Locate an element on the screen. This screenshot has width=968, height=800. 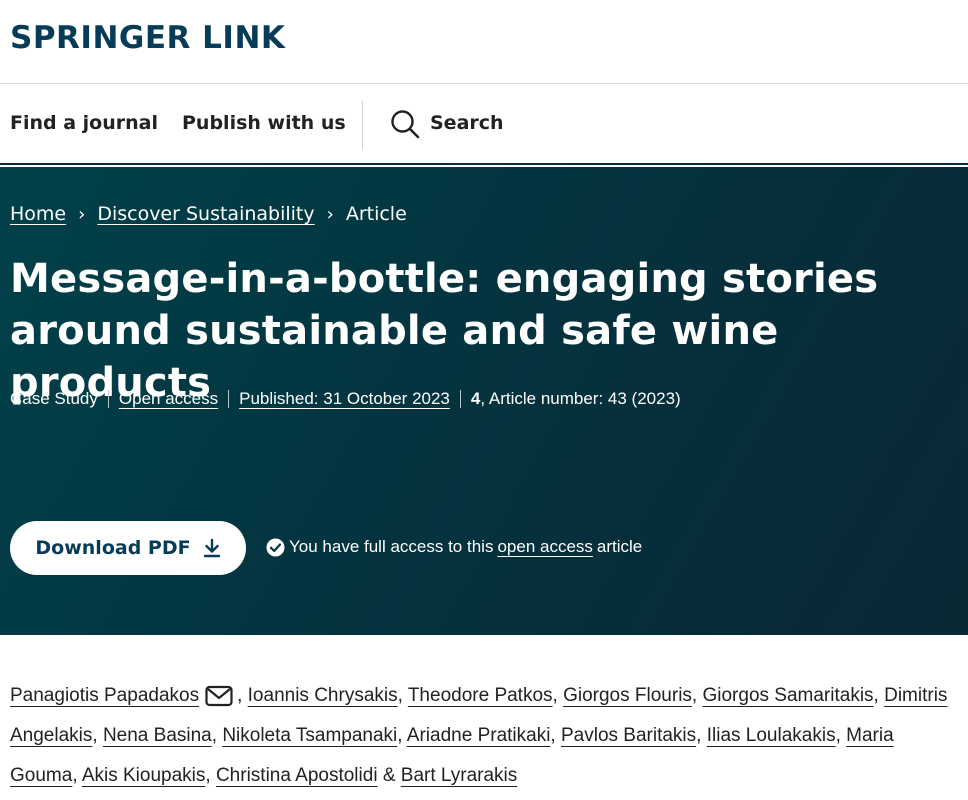
site-header: SPRINGER LINK is located at coordinates (484, 42).